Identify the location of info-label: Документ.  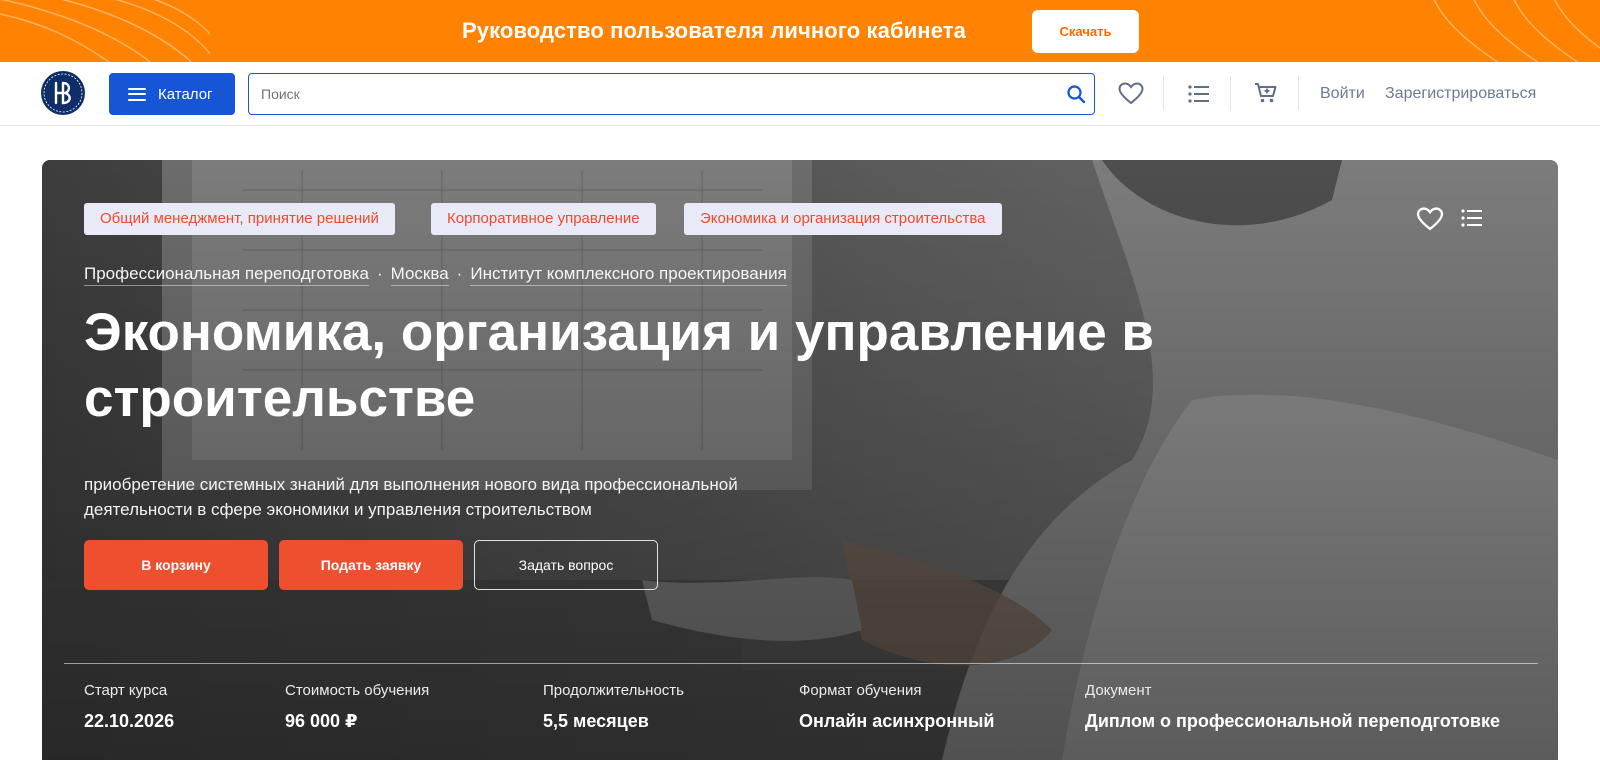
(1118, 690).